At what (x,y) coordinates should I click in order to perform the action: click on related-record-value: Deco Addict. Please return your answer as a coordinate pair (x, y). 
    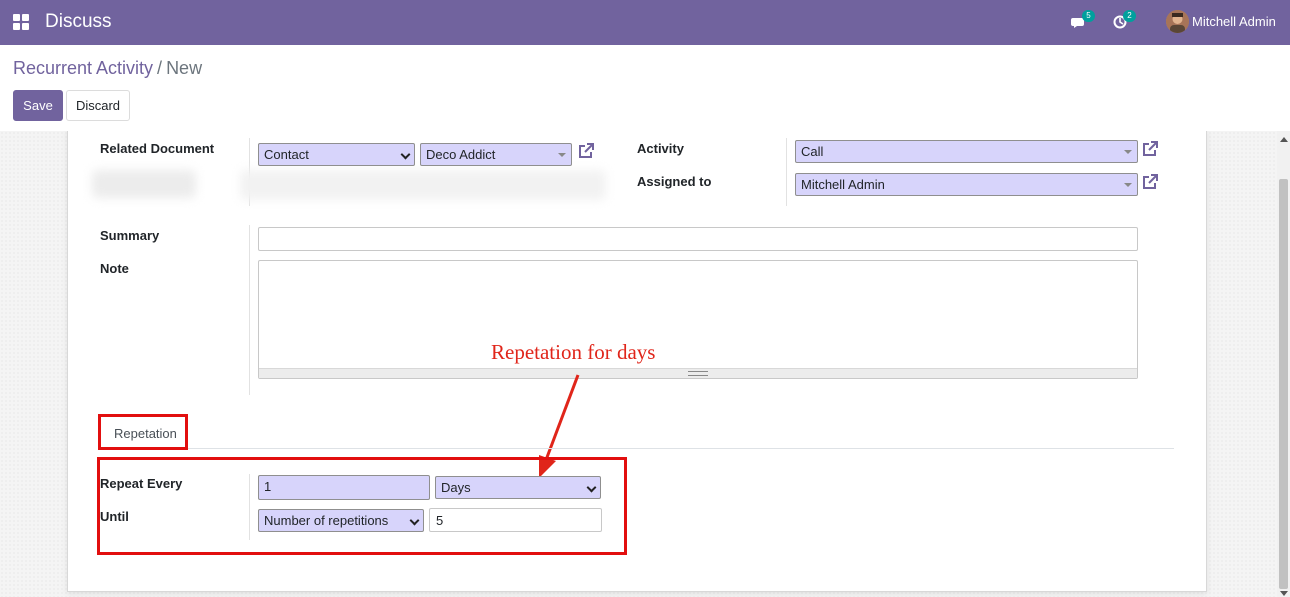
    Looking at the image, I should click on (461, 154).